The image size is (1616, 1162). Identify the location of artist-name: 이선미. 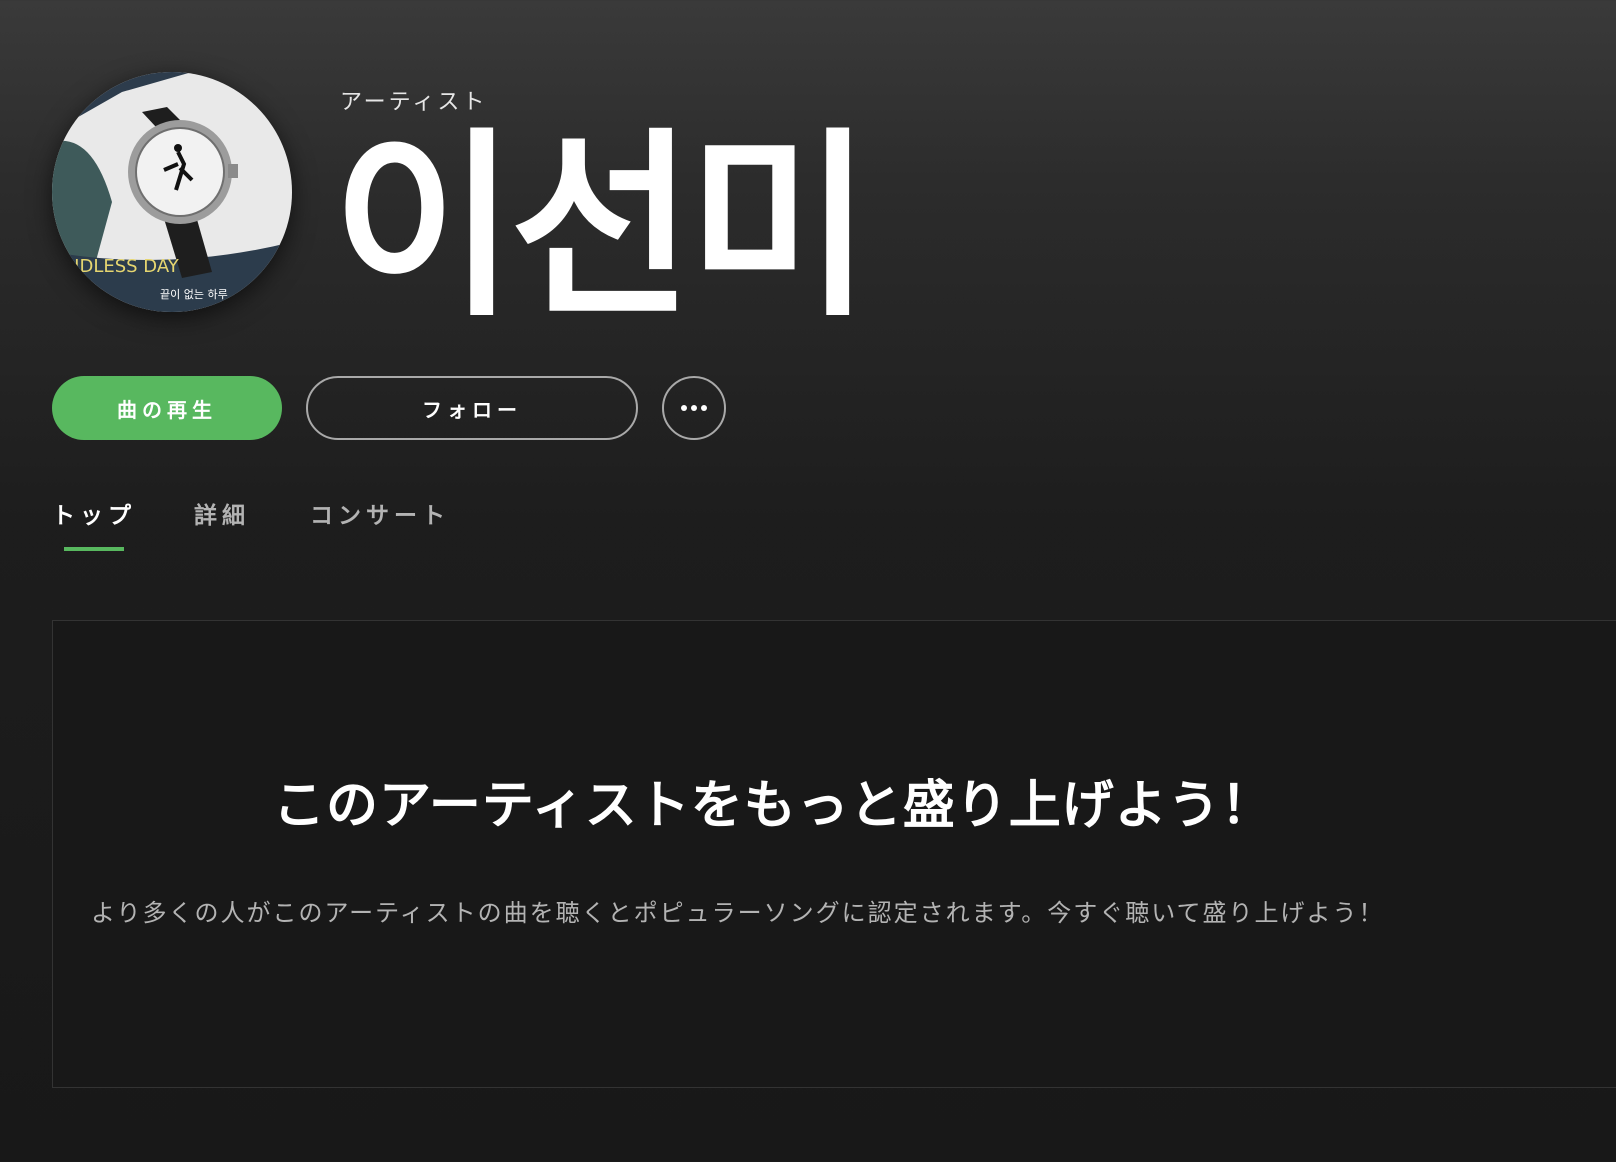
(602, 227).